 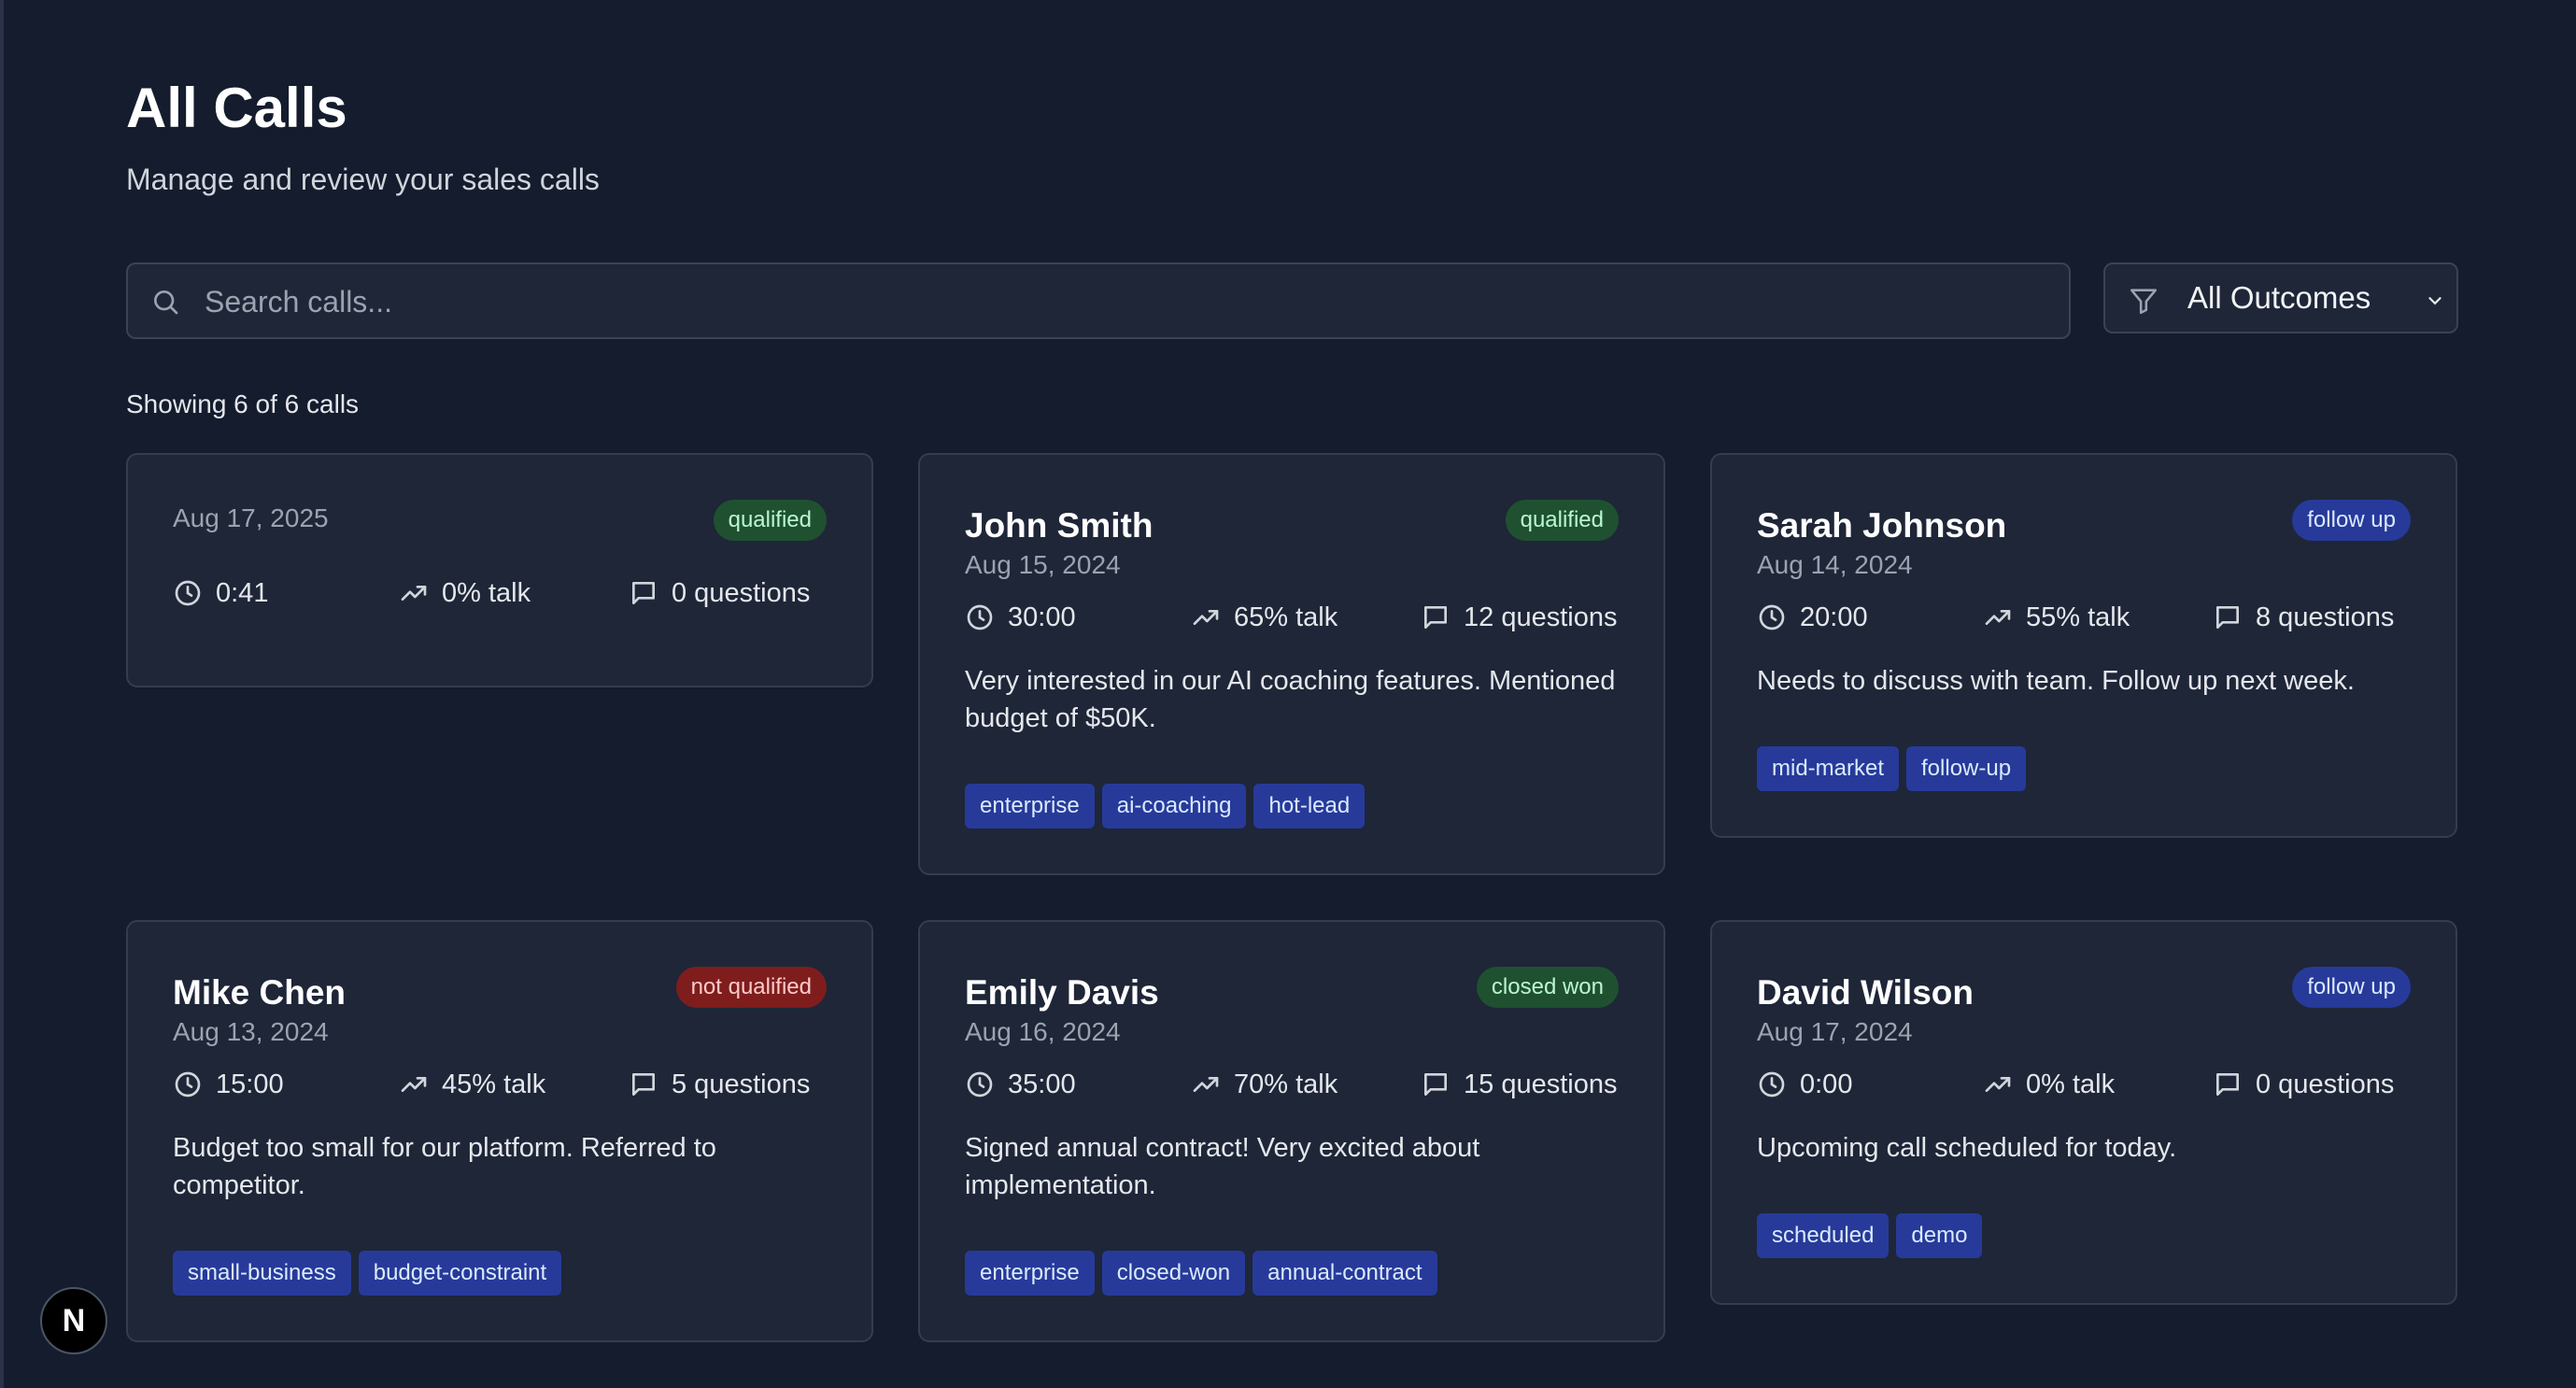 What do you see at coordinates (1826, 1084) in the screenshot?
I see `duration-value: 0:00` at bounding box center [1826, 1084].